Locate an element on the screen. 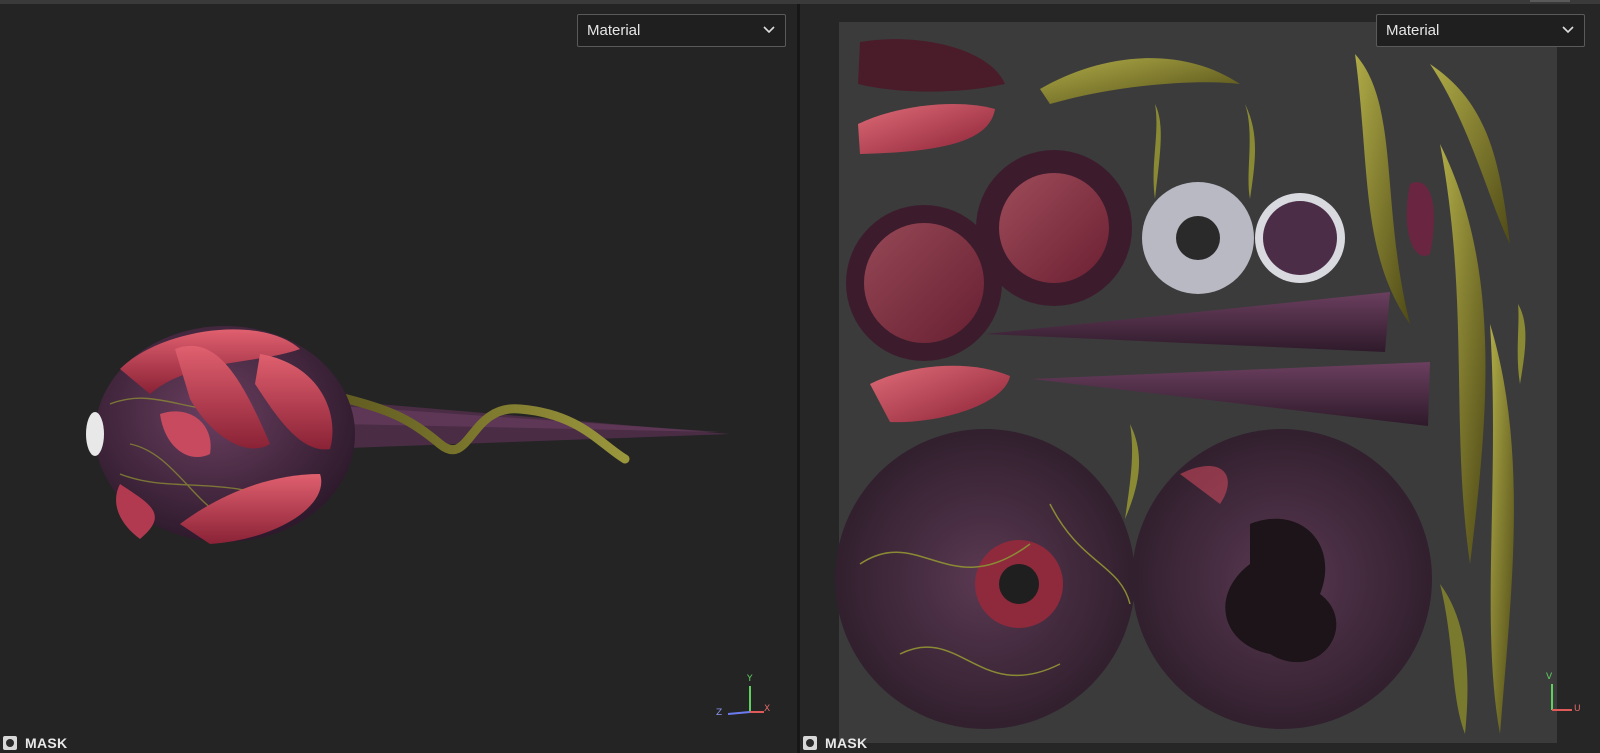  axis-gizmo-icon: Y Z X is located at coordinates (742, 699).